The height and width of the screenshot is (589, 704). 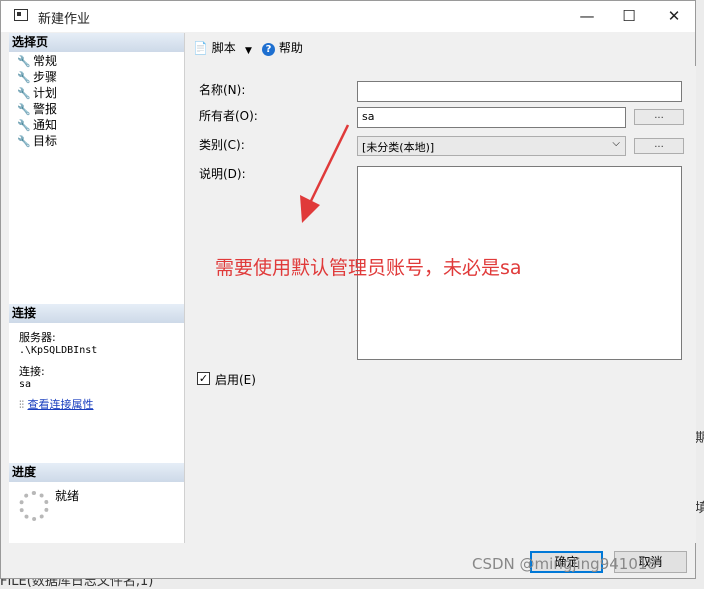 I want to click on progress-status: 就绪, so click(x=67, y=496).